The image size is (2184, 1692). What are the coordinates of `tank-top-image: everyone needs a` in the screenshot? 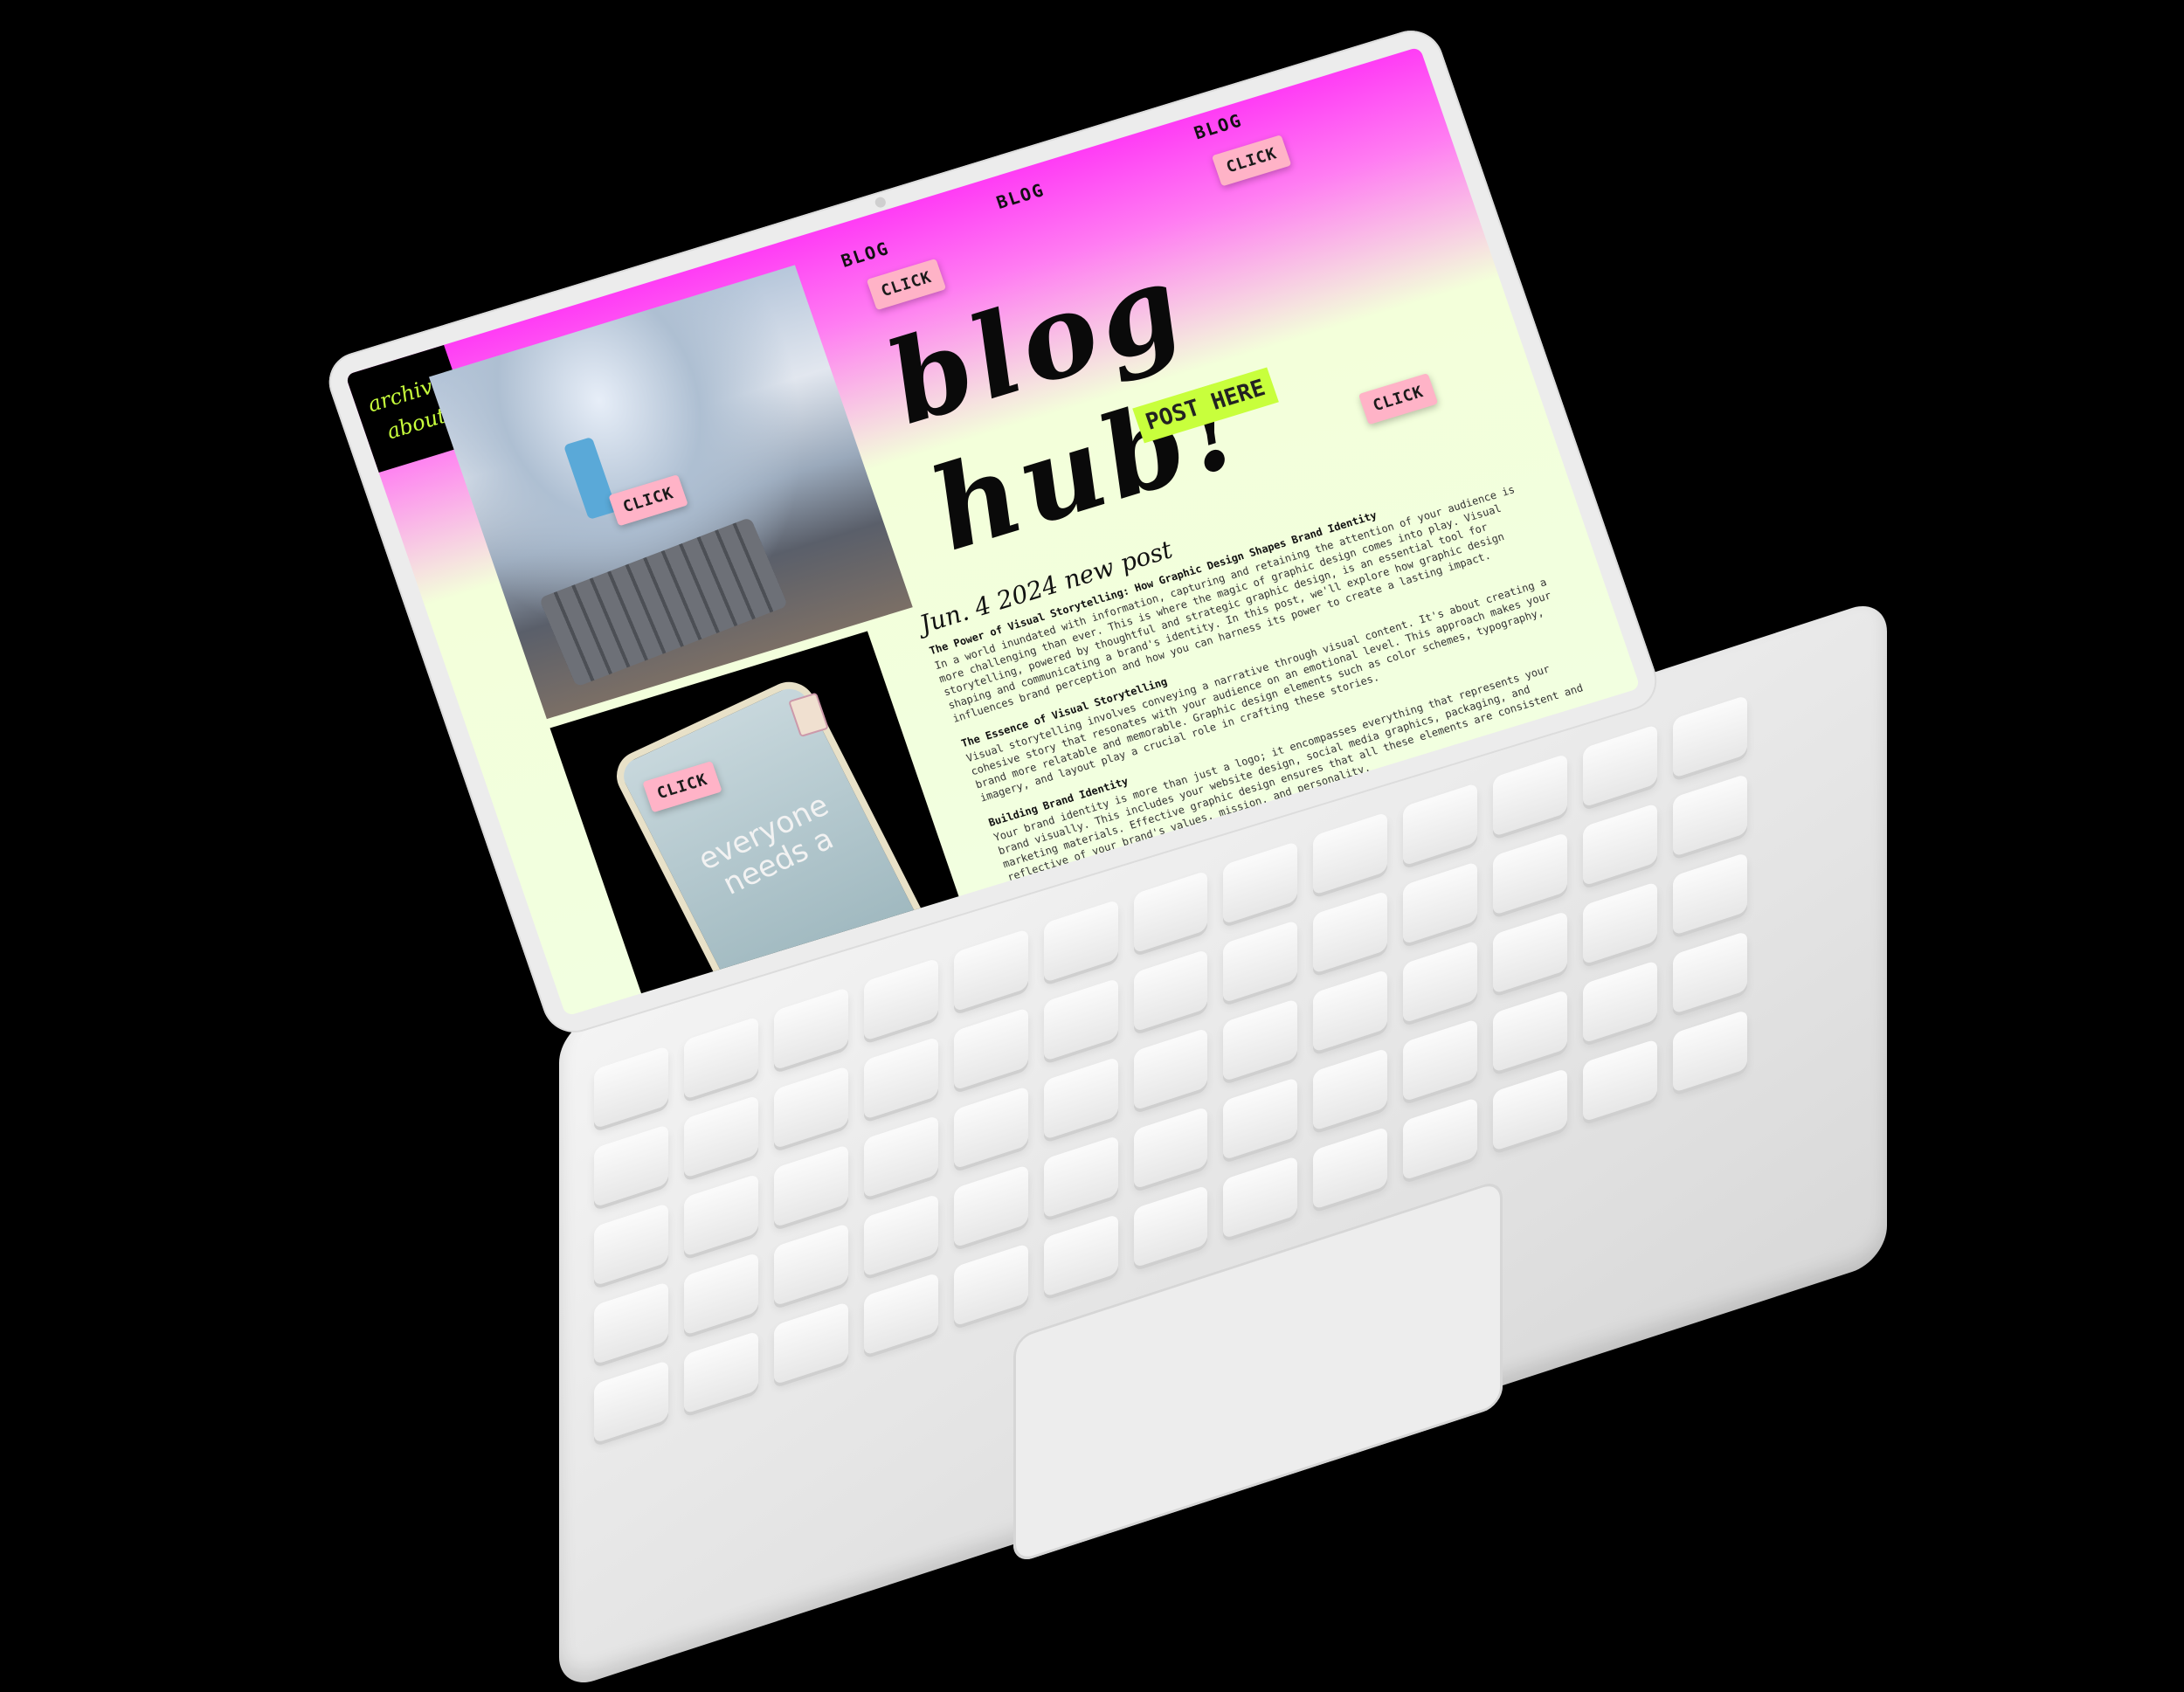 It's located at (767, 843).